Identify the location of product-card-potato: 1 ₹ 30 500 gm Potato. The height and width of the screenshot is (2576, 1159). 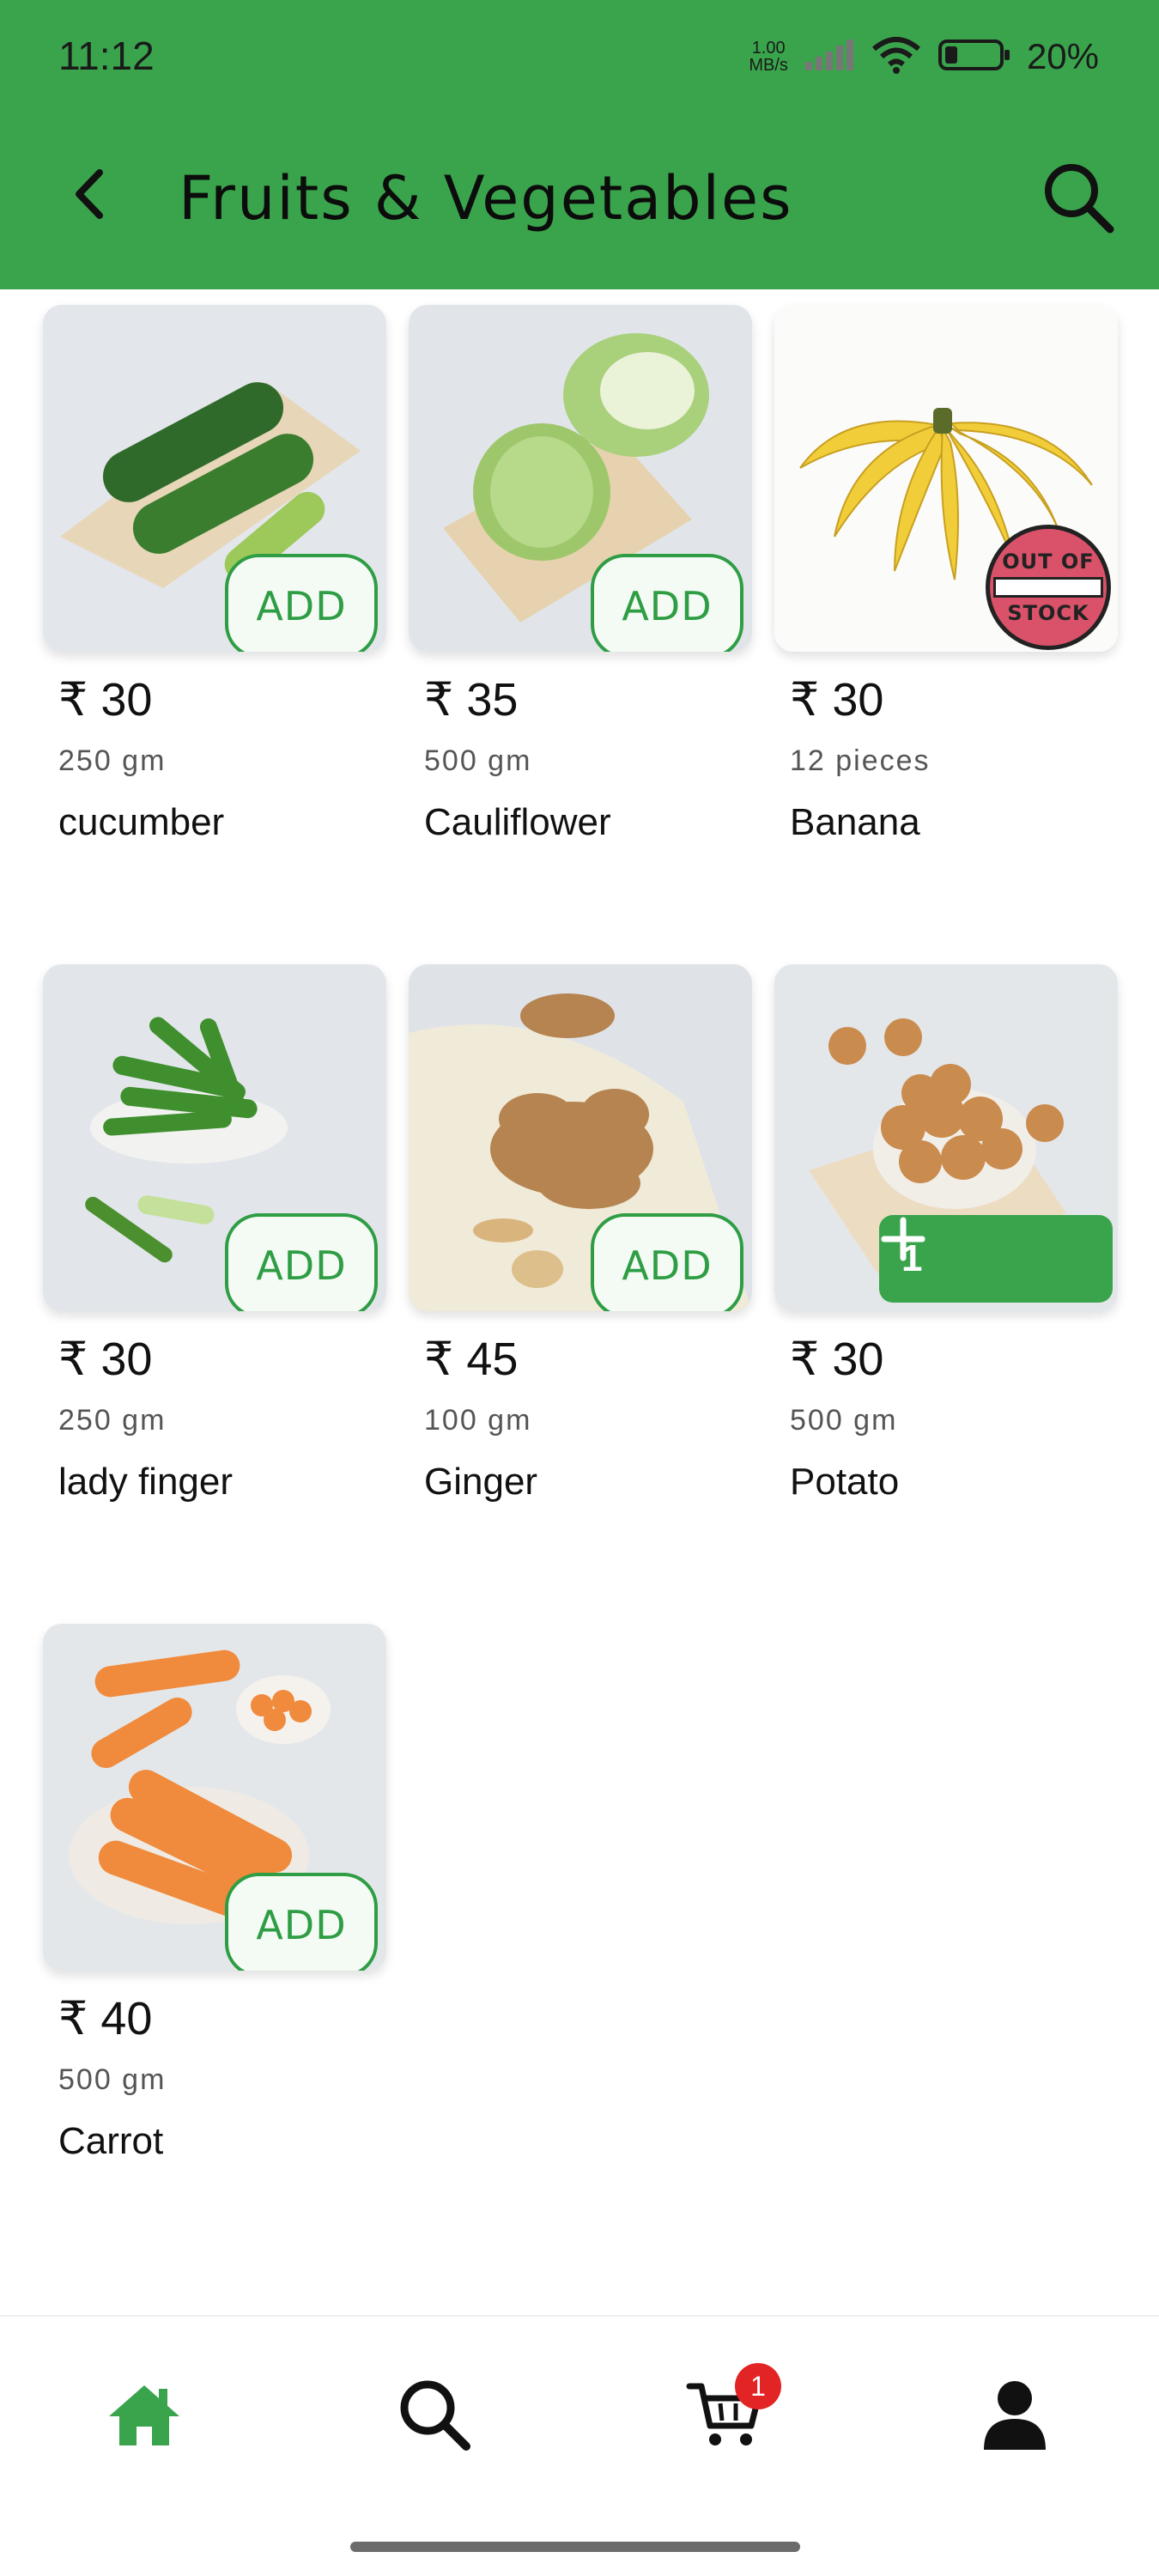
(946, 1266).